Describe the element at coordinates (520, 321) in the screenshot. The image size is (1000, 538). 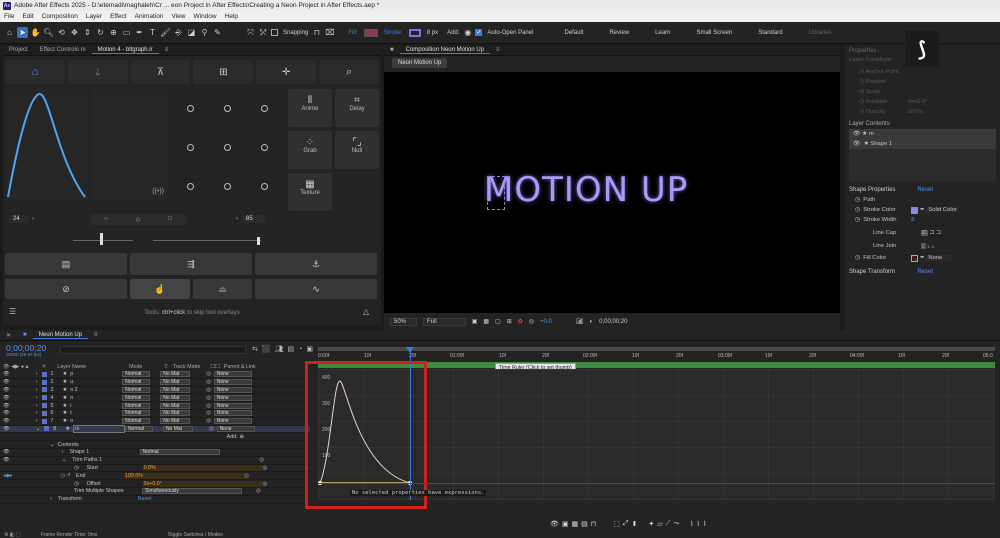
I see `color-management-icon: ✿` at that location.